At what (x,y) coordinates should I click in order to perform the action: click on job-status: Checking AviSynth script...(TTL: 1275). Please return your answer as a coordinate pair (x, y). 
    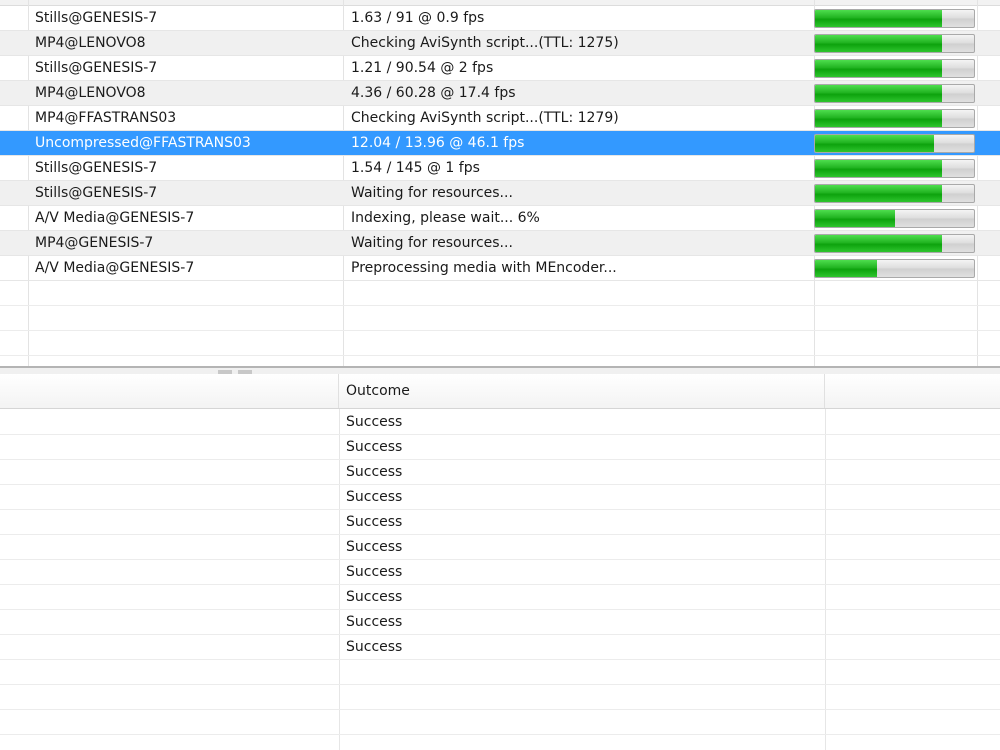
    Looking at the image, I should click on (485, 43).